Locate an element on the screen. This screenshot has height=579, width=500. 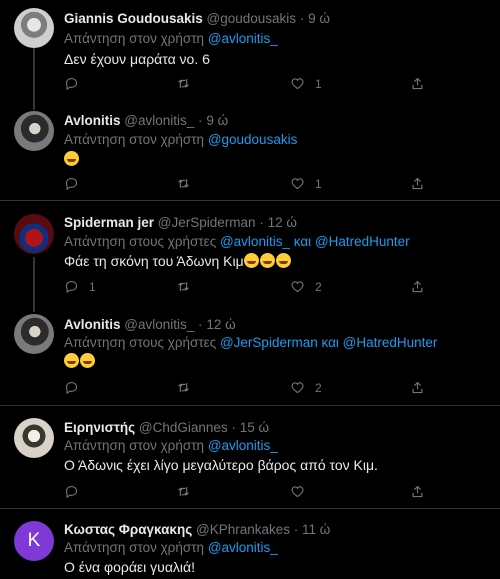
like-count: 1 is located at coordinates (318, 83).